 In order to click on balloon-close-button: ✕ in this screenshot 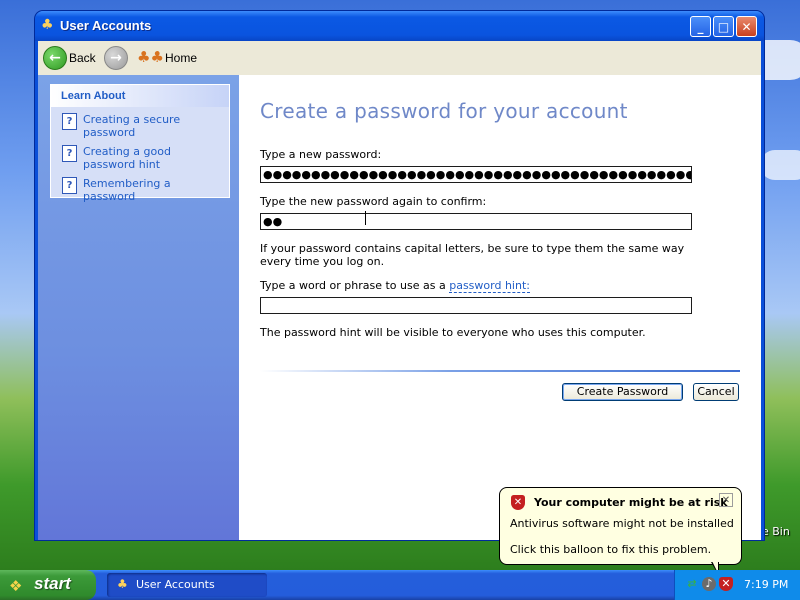, I will do `click(726, 500)`.